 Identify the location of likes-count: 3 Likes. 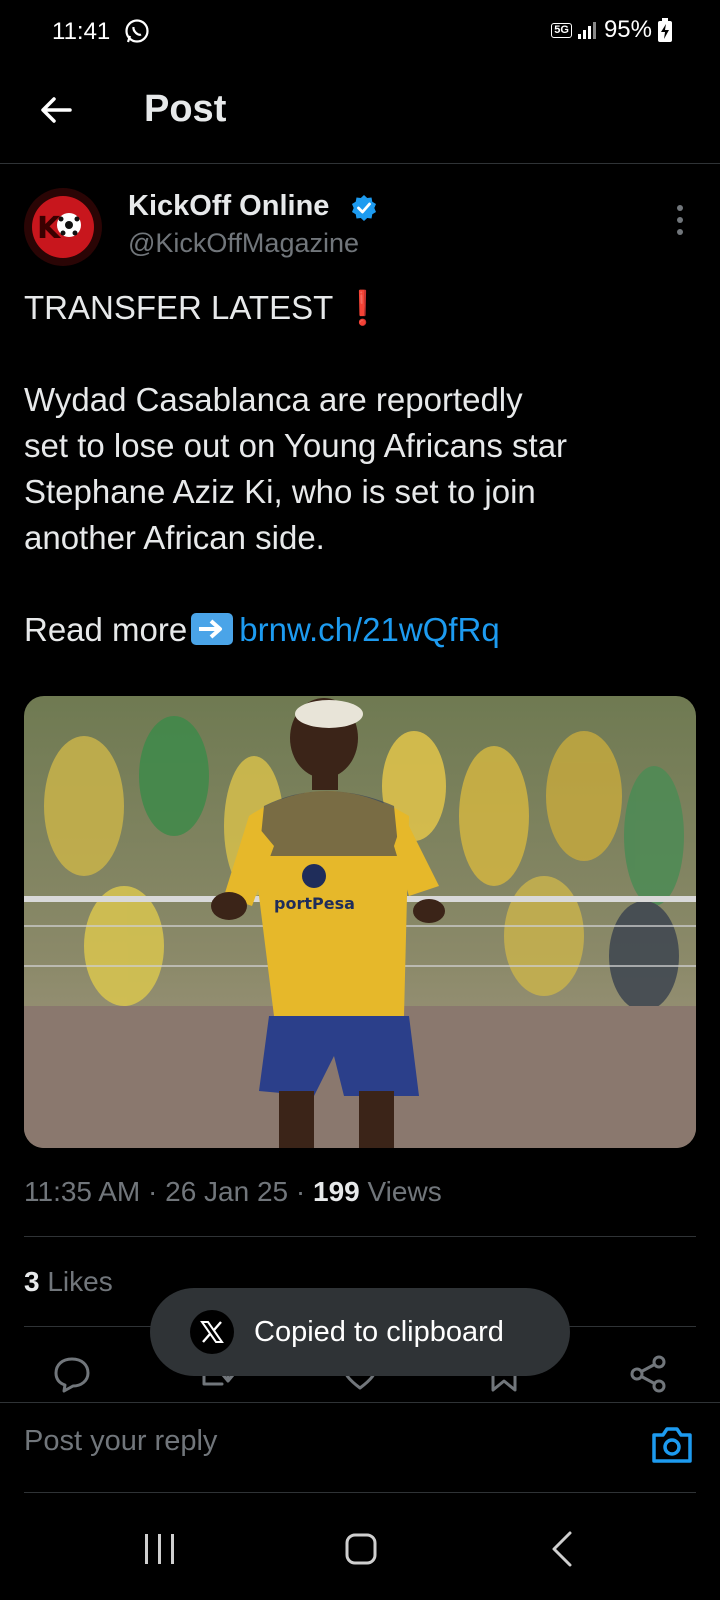
(68, 1282).